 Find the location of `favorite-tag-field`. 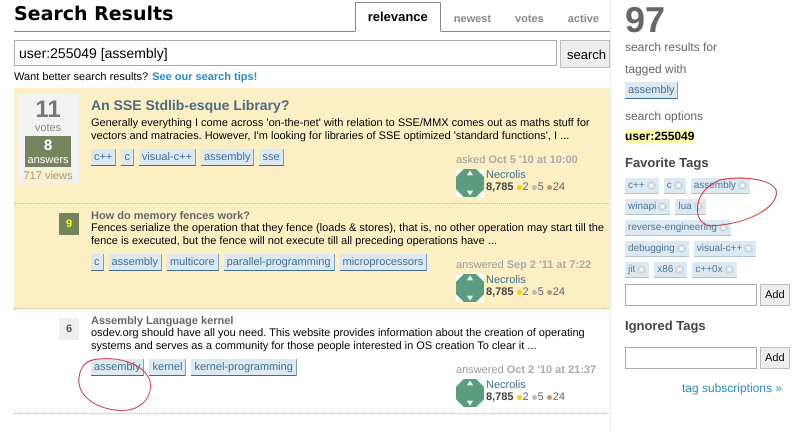

favorite-tag-field is located at coordinates (691, 295).